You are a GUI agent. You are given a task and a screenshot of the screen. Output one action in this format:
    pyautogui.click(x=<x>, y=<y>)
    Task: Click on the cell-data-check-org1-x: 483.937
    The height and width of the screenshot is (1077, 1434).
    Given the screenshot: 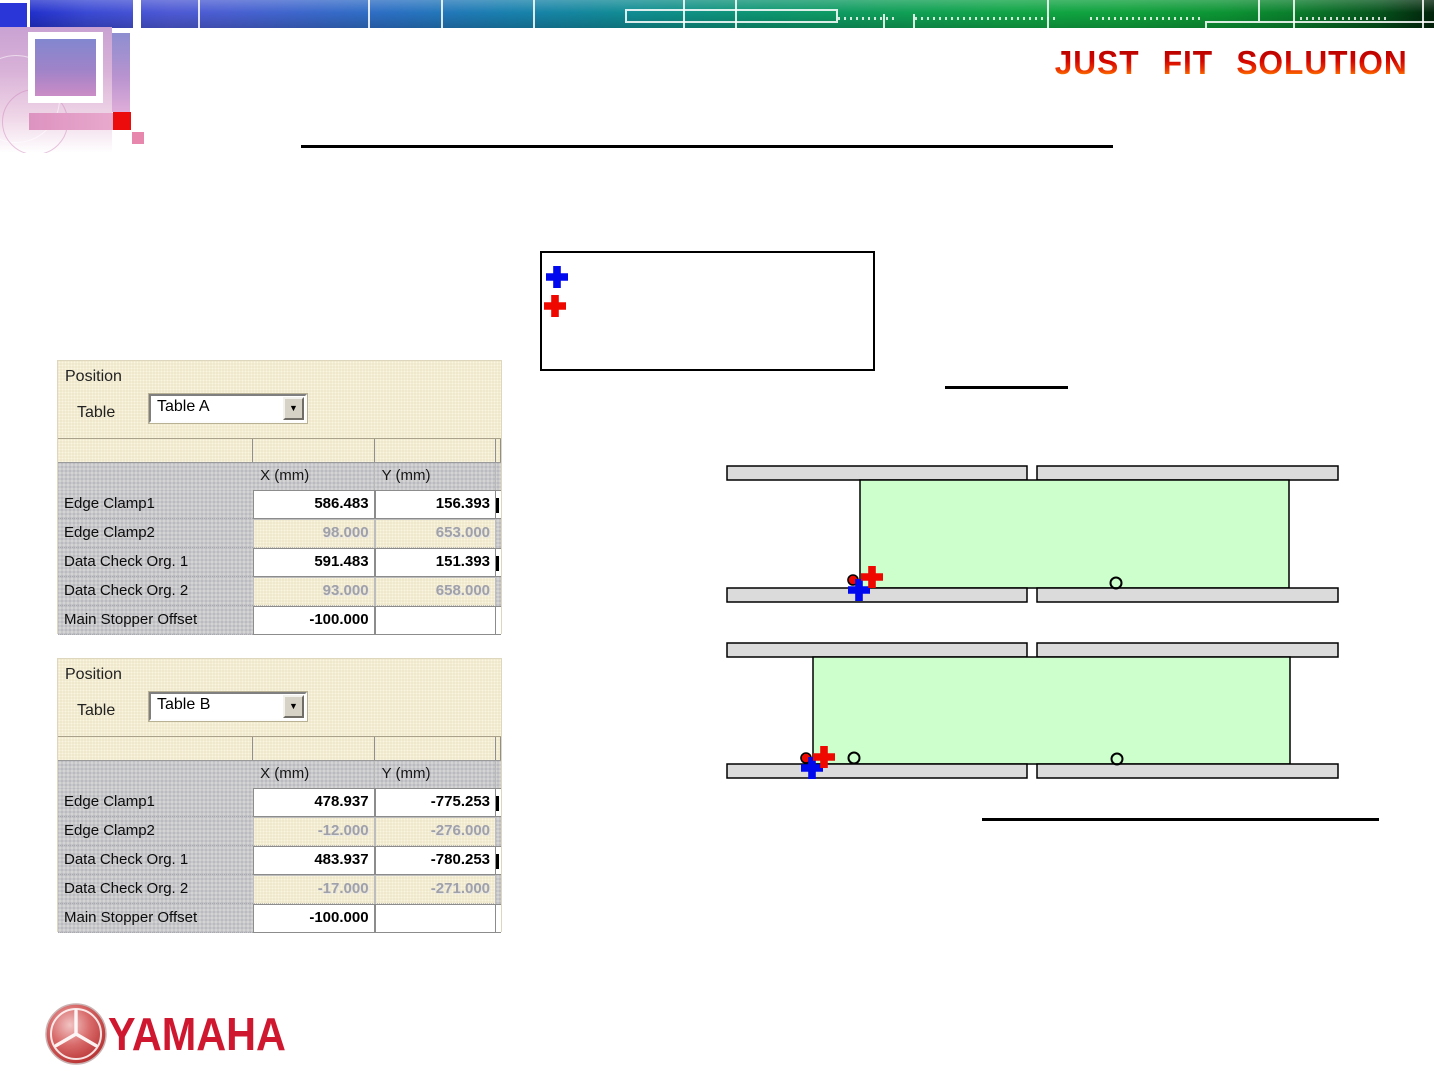 What is the action you would take?
    pyautogui.click(x=314, y=860)
    